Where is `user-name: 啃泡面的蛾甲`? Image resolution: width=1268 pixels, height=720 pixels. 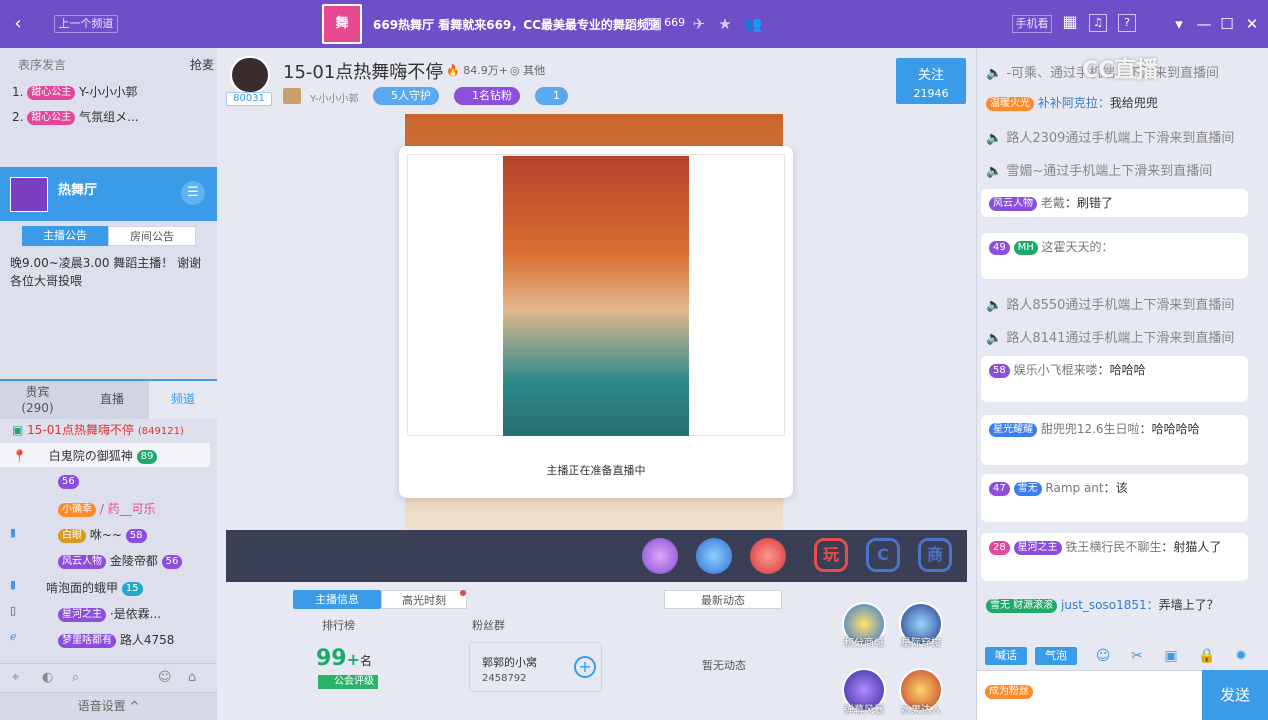
user-name: 啃泡面的蛾甲 is located at coordinates (82, 588).